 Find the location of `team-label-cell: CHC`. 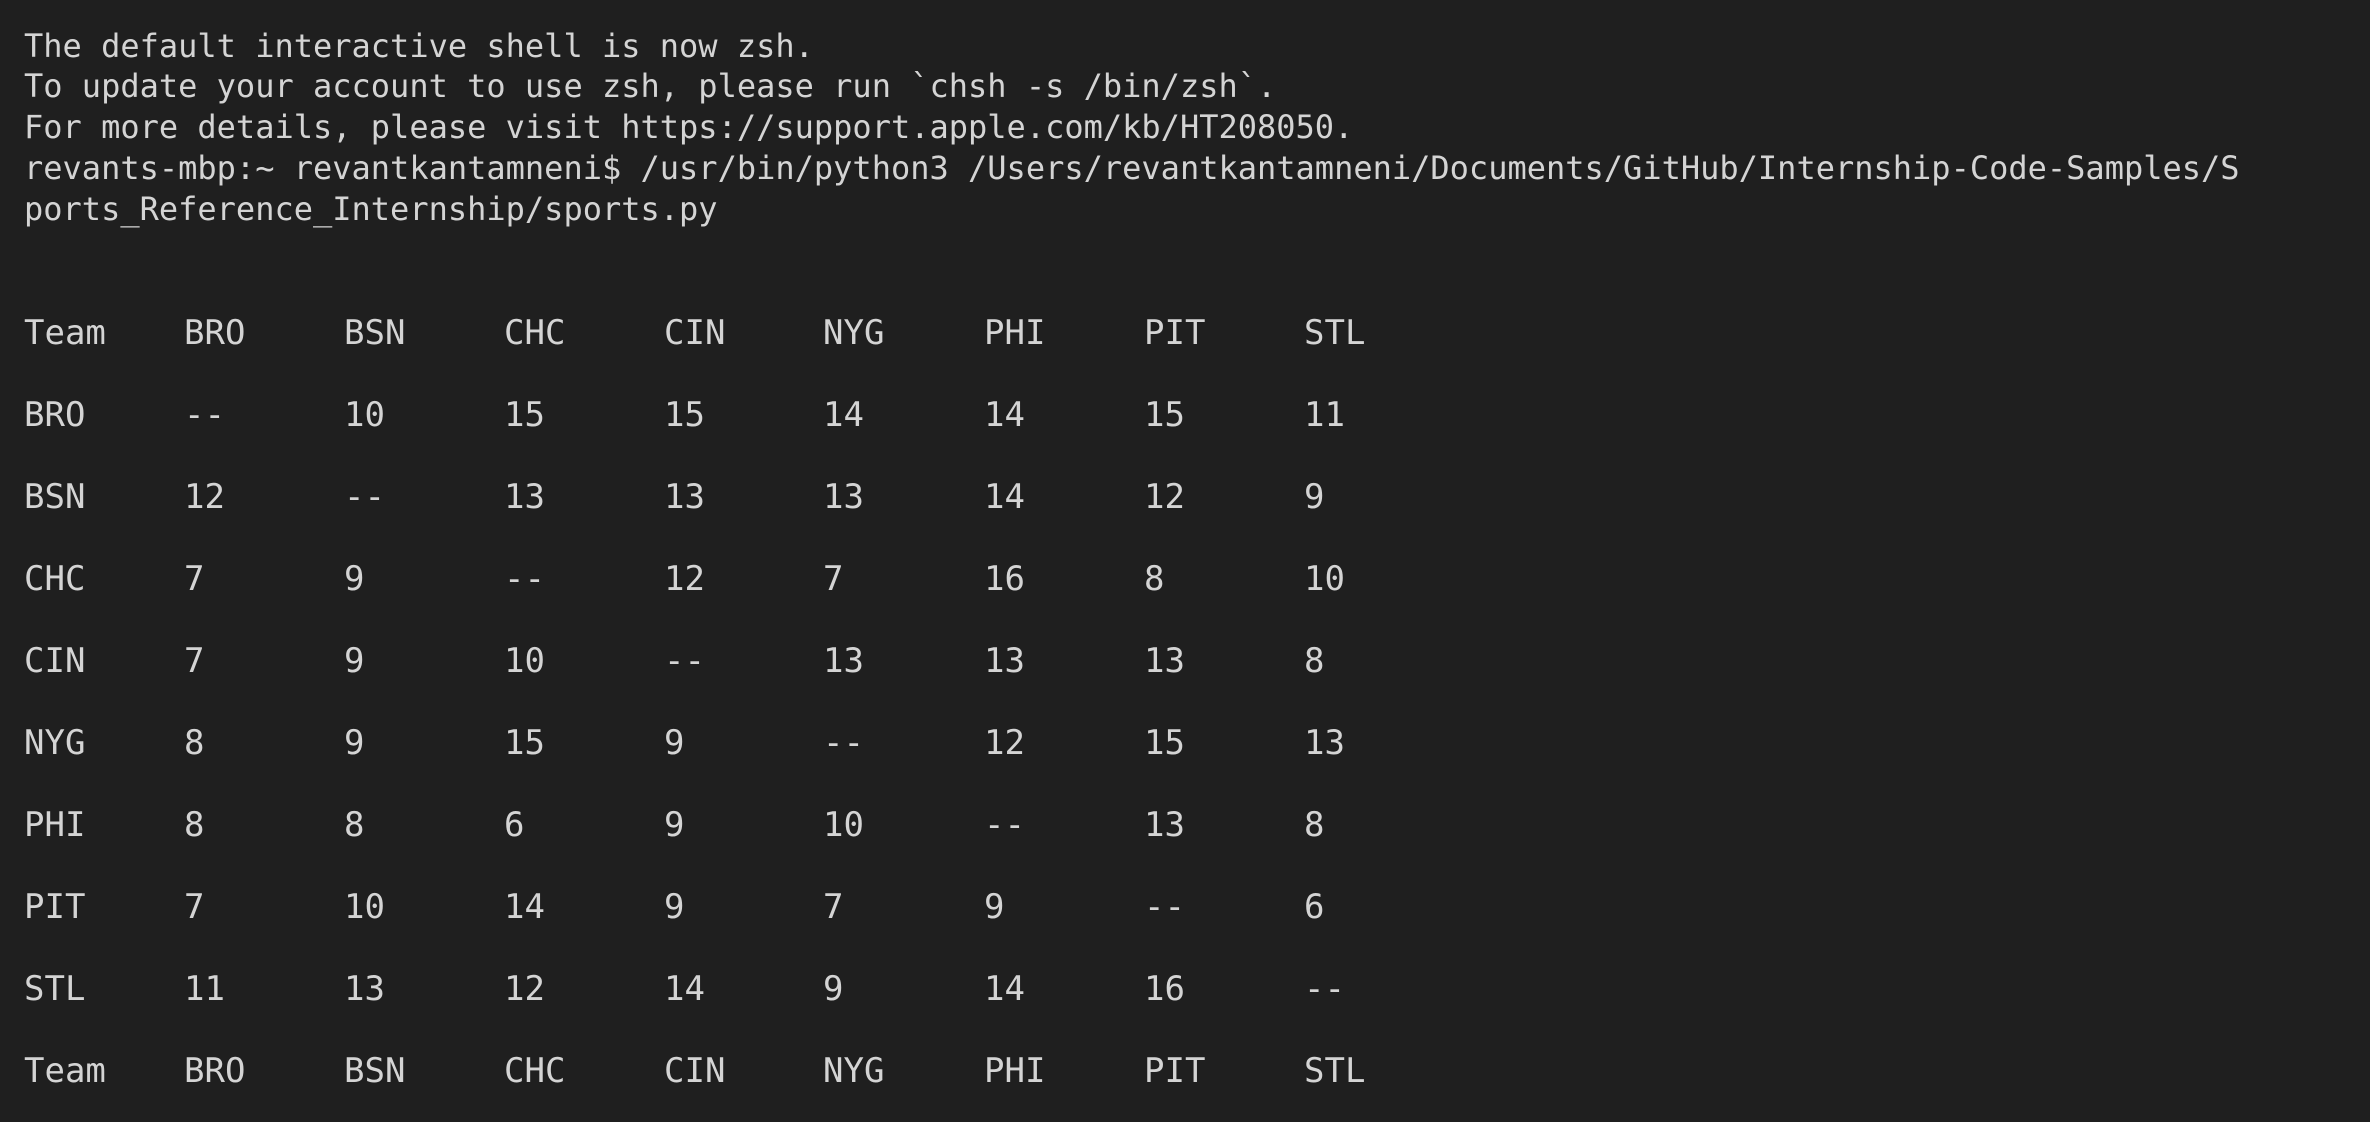

team-label-cell: CHC is located at coordinates (55, 579).